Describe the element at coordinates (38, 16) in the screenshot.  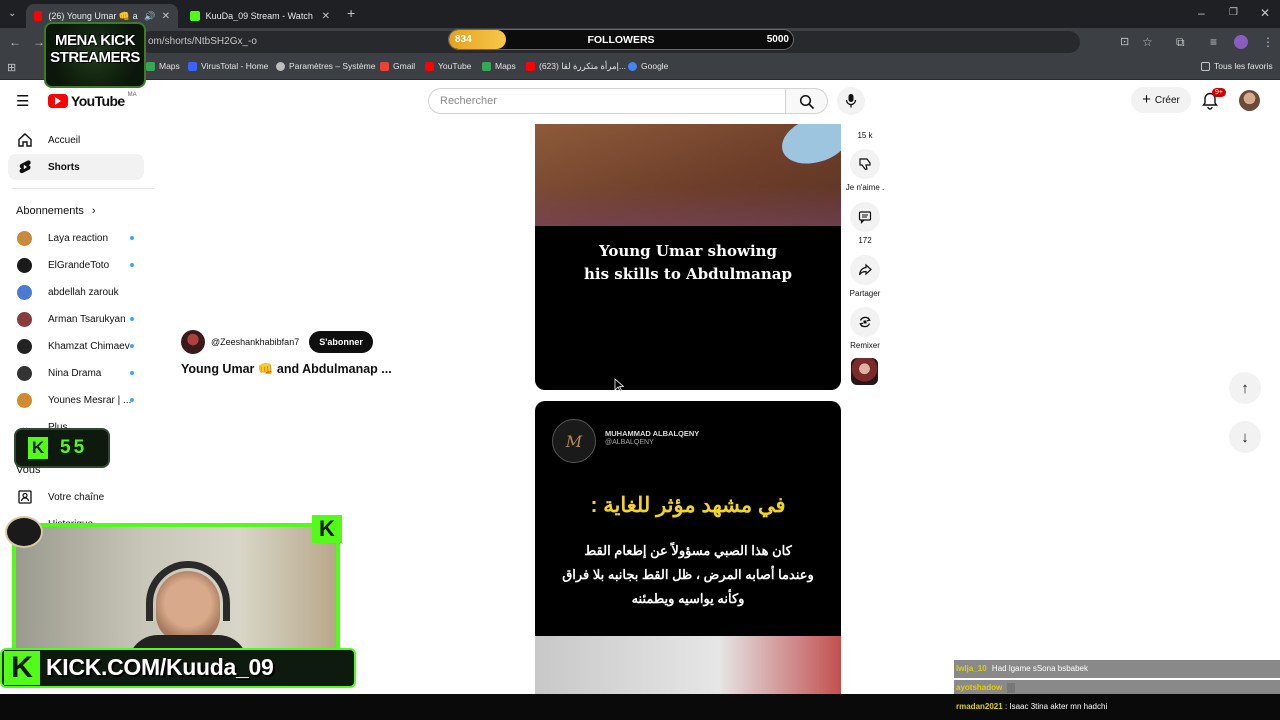
I see `youtube-favicon-icon` at that location.